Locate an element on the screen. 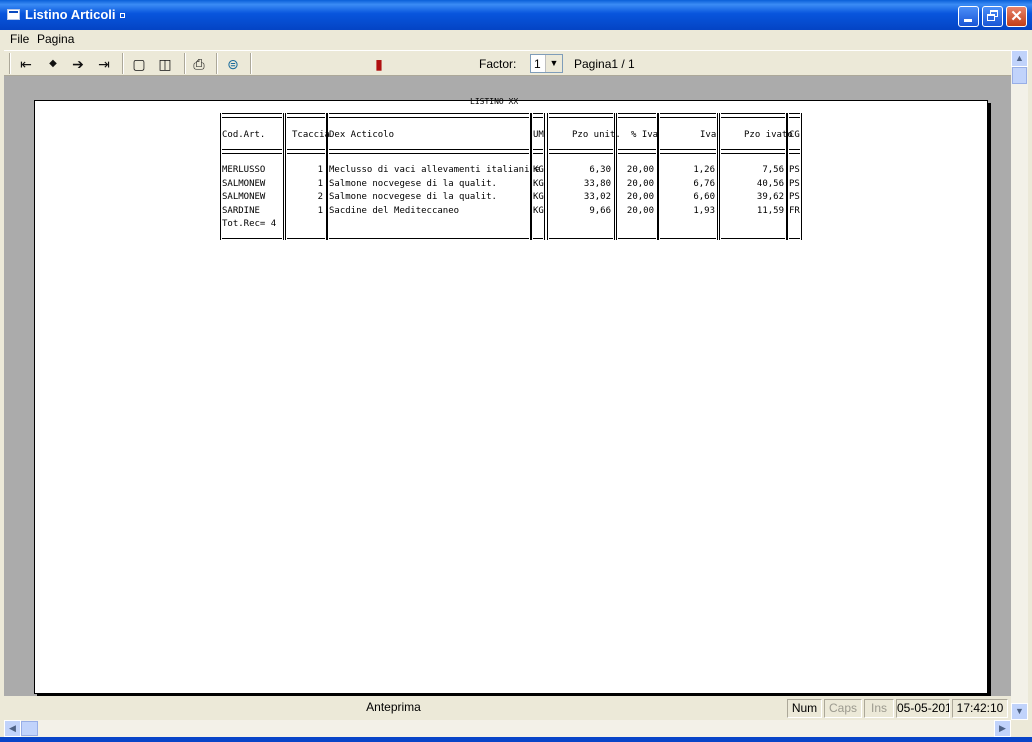 The height and width of the screenshot is (742, 1032). report-title: LISTINO XX is located at coordinates (494, 101).